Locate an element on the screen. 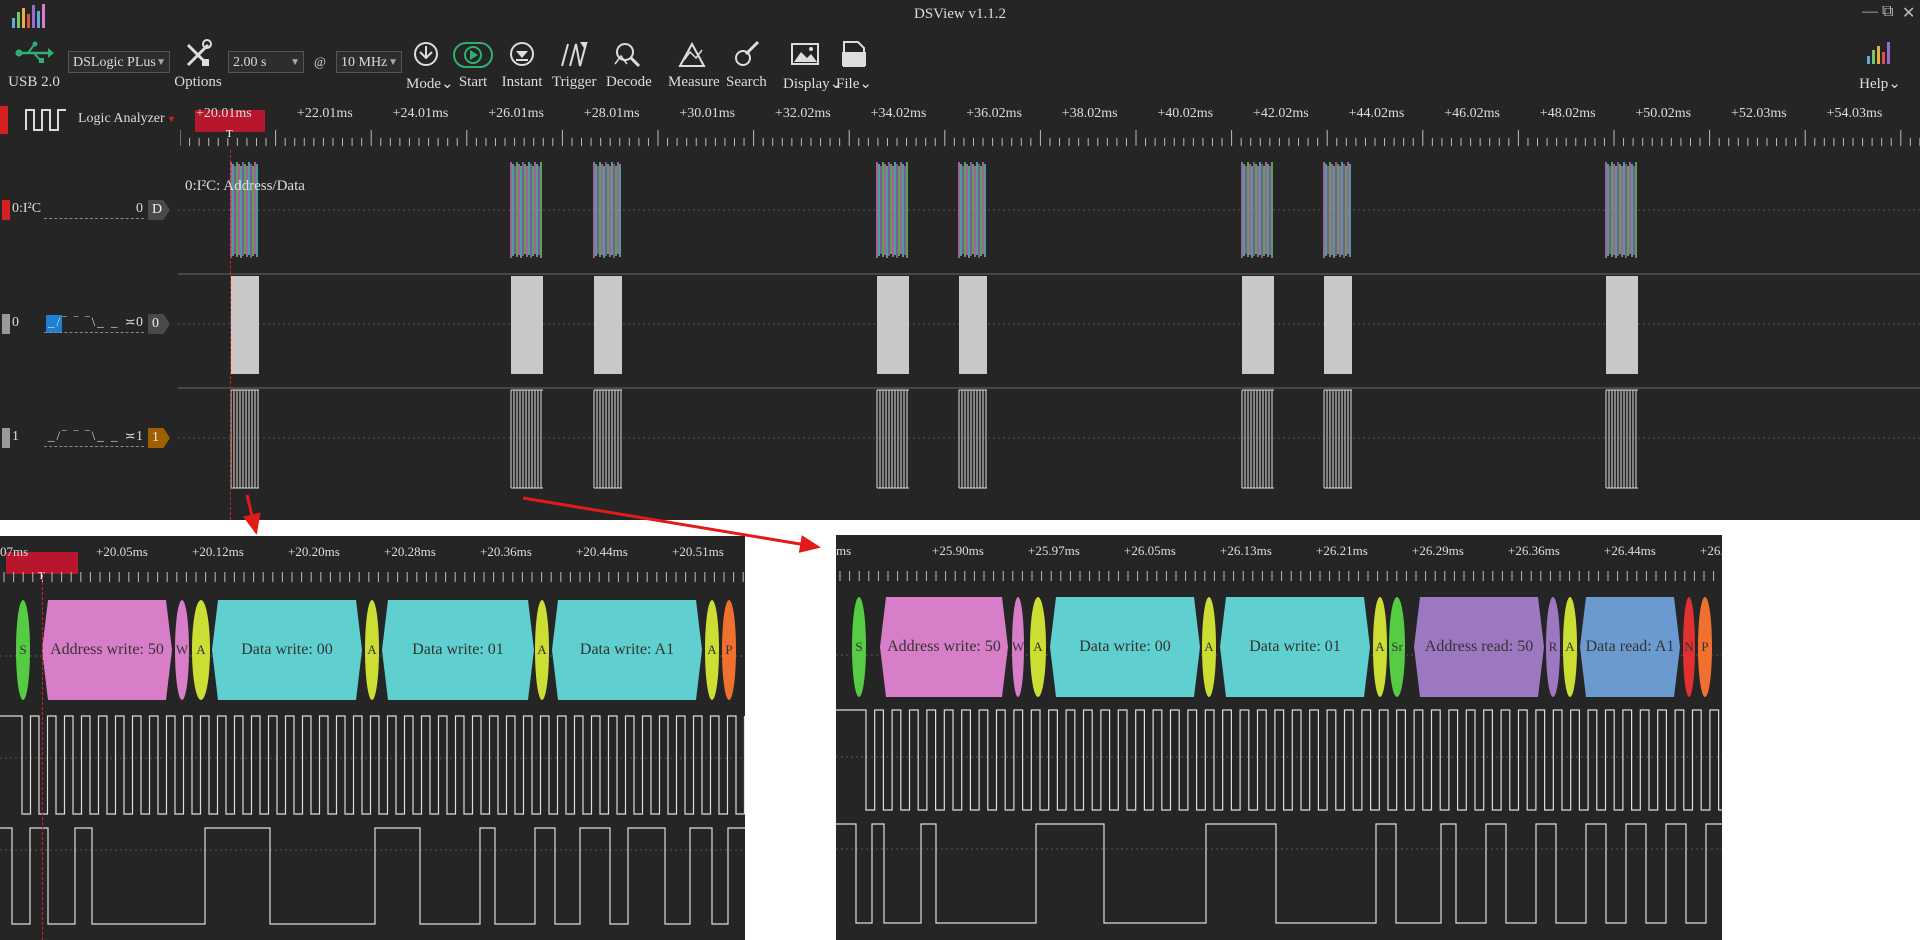 This screenshot has width=1920, height=940. decoder-segment: Address read: 50 is located at coordinates (1479, 647).